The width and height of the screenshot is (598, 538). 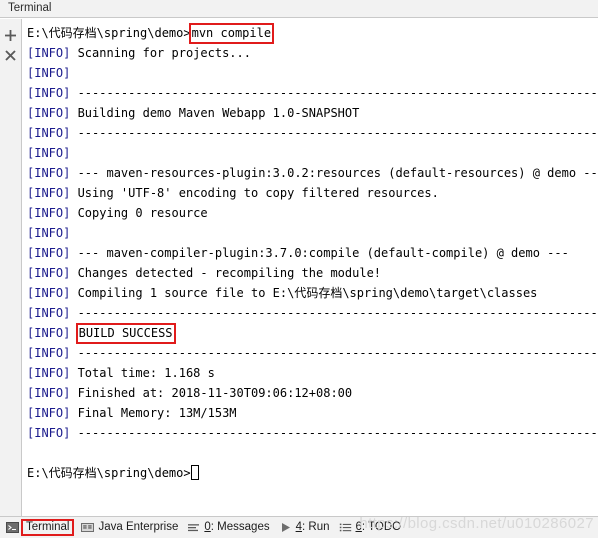 I want to click on close-icon, so click(x=10, y=55).